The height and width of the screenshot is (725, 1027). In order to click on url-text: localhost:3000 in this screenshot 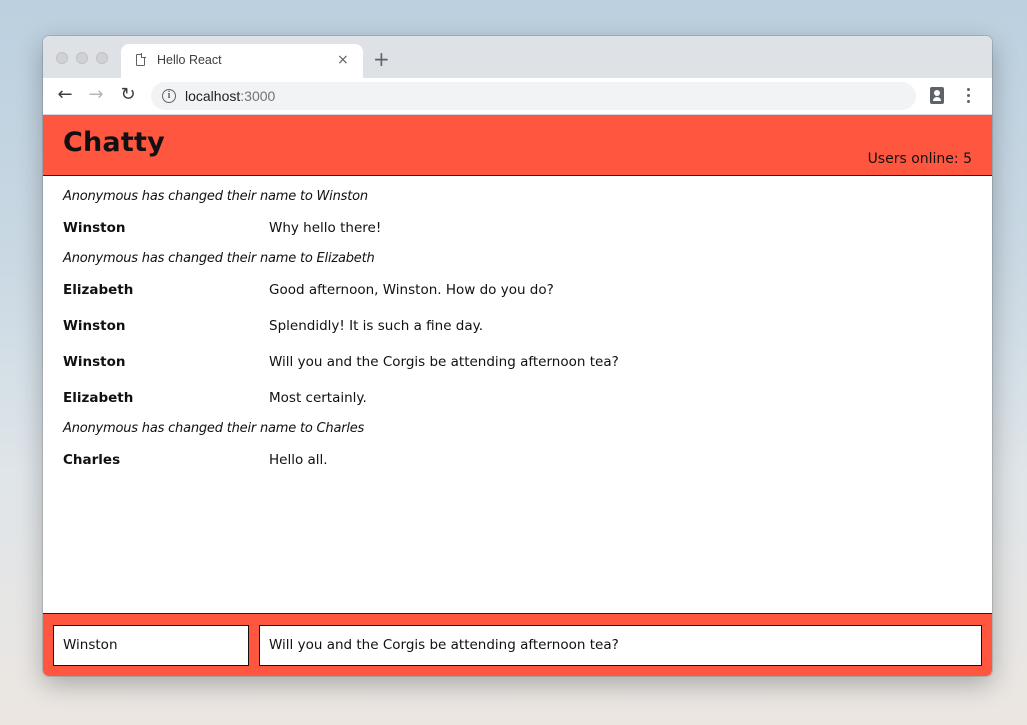, I will do `click(230, 96)`.